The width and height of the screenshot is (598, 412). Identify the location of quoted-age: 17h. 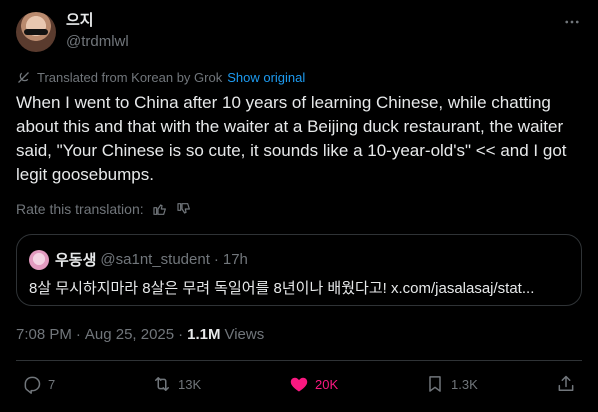
(235, 259).